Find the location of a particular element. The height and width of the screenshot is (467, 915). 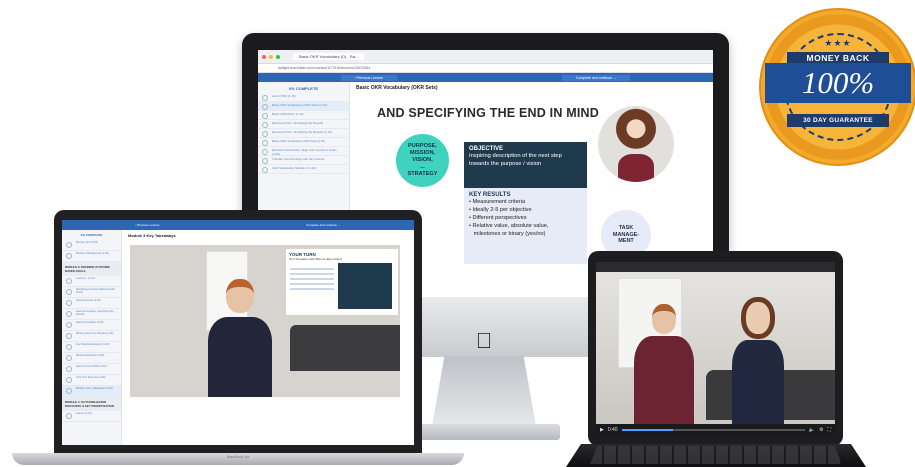

video-progress-bar is located at coordinates (713, 430).